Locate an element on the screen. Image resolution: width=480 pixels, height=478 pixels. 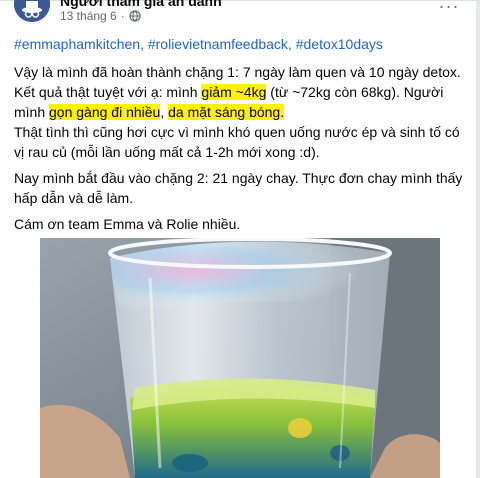
highlighted-text: da mặt sáng bóng. is located at coordinates (226, 112).